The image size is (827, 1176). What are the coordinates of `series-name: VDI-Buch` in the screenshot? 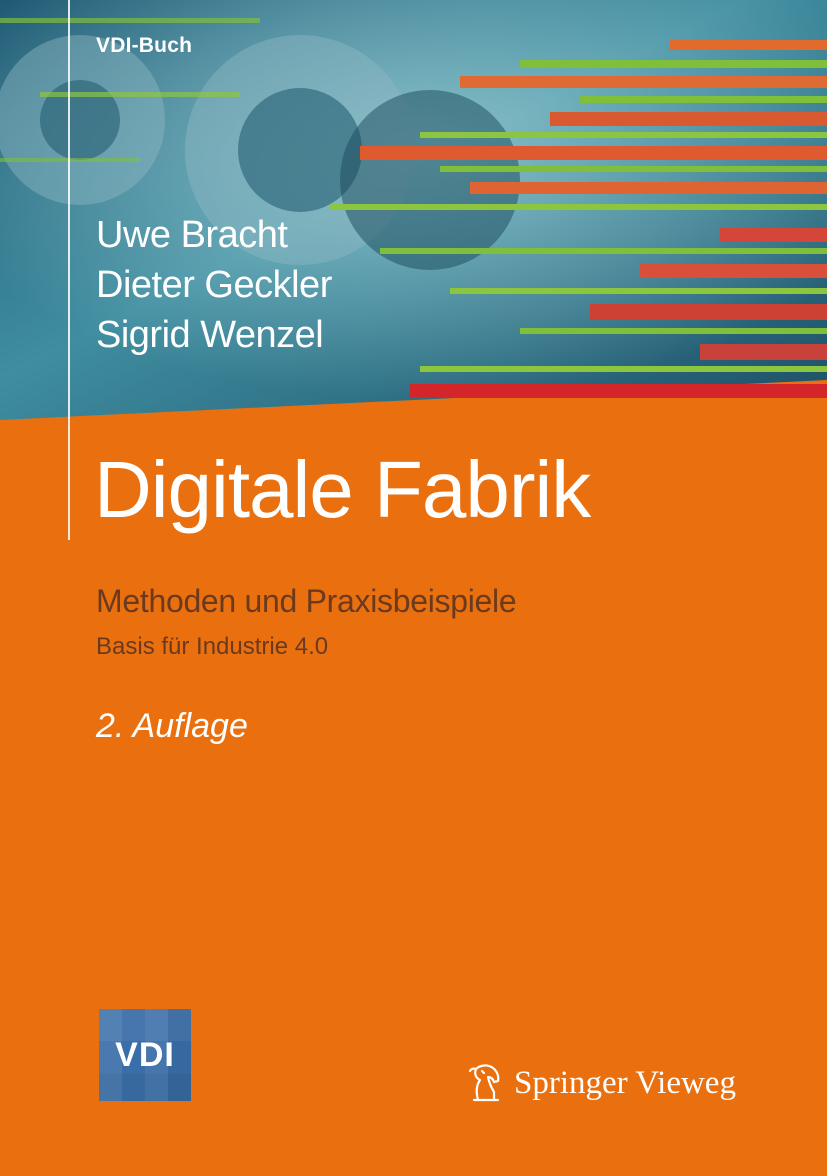 It's located at (144, 45).